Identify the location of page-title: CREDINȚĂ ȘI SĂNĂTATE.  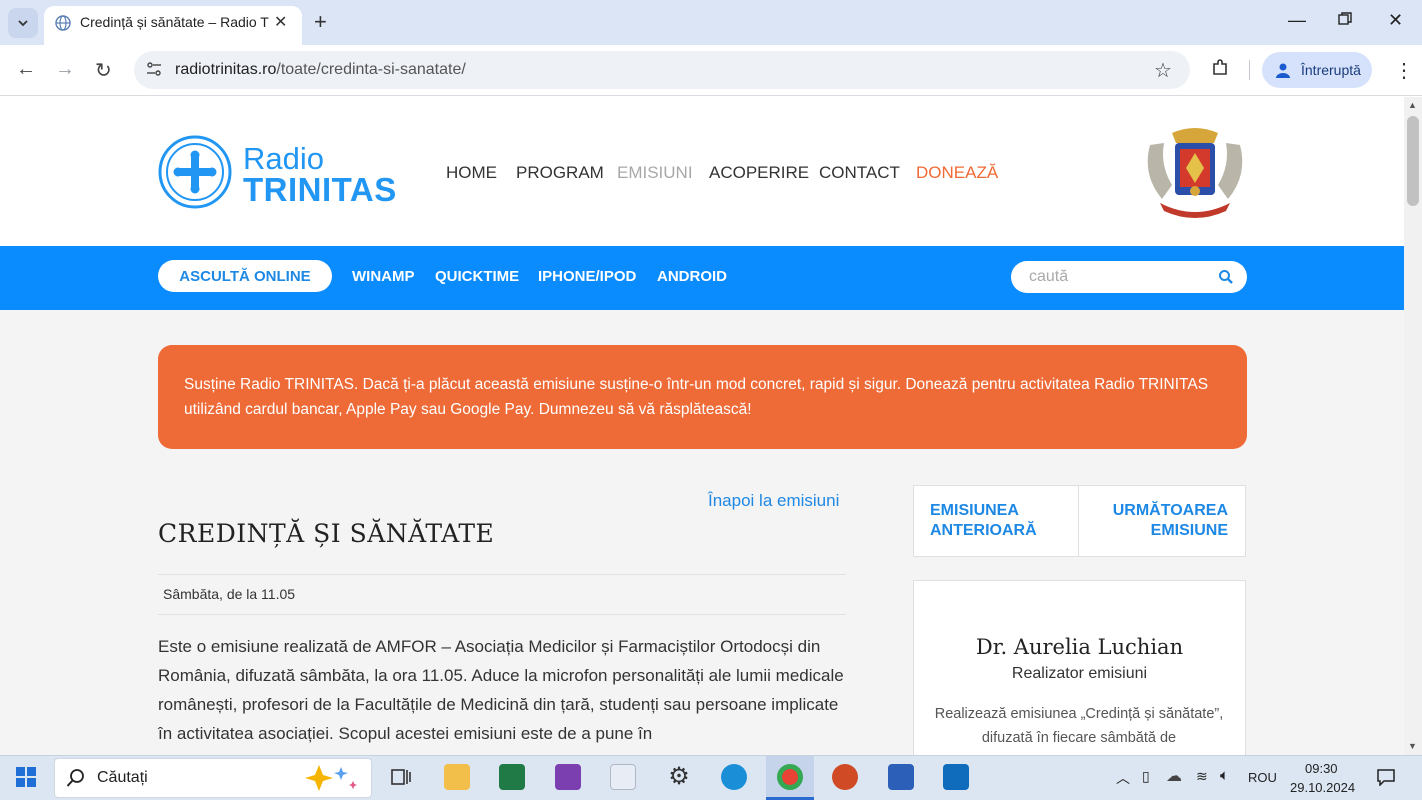
(326, 533).